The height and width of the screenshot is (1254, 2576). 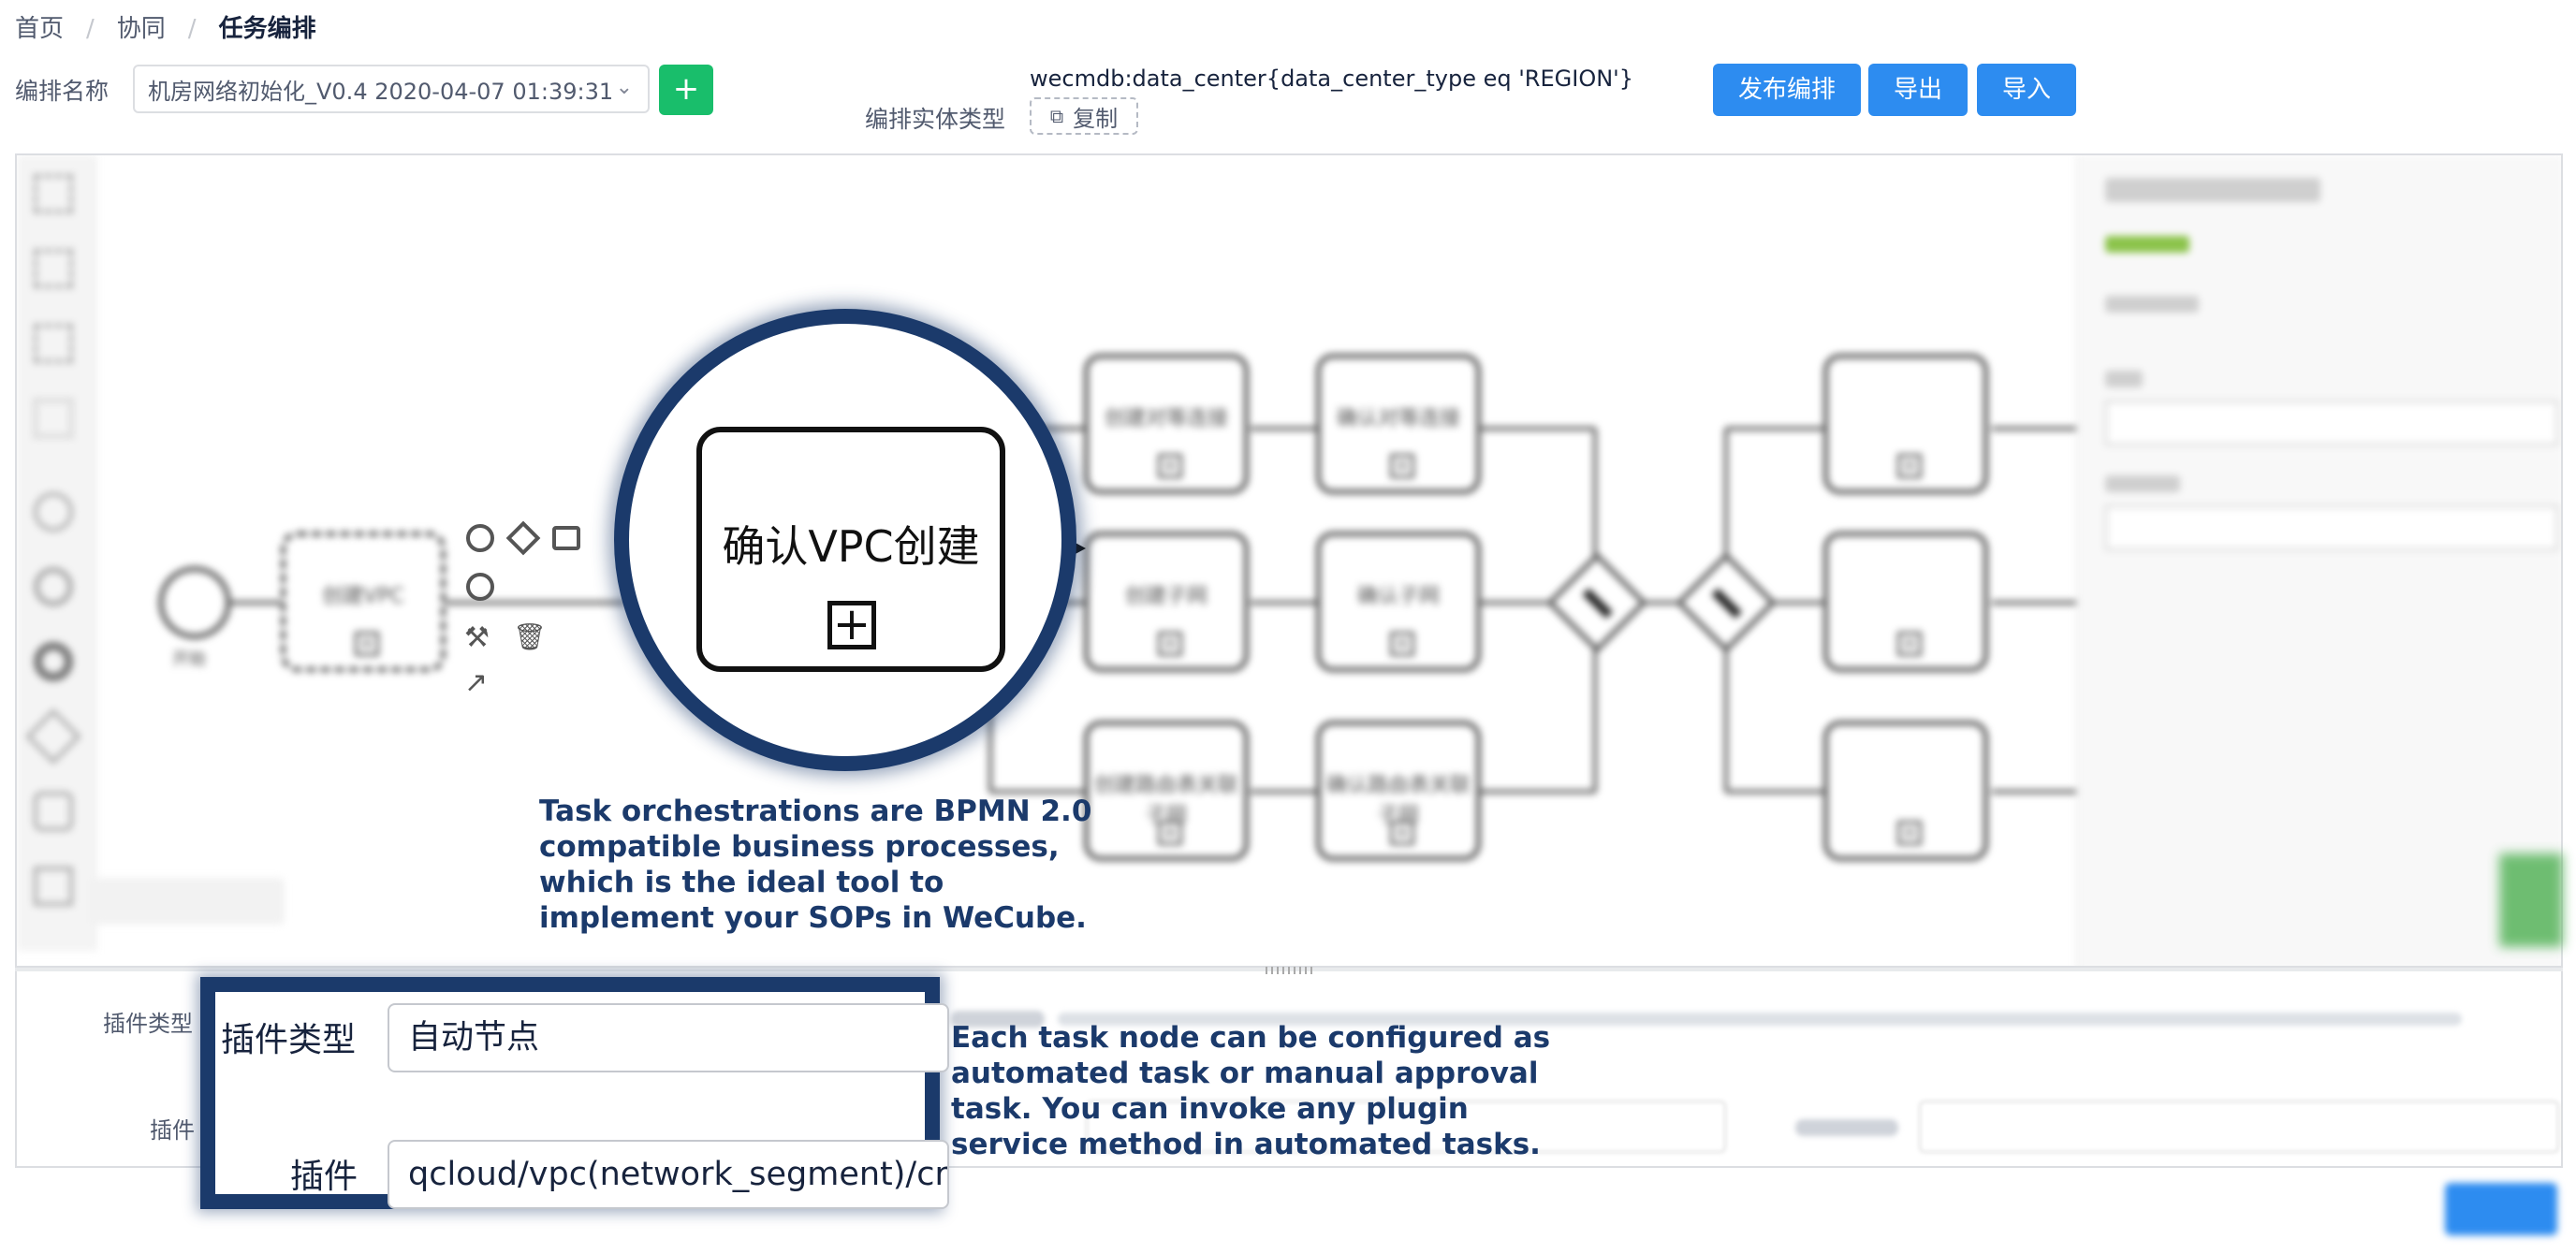 What do you see at coordinates (1251, 1038) in the screenshot?
I see `caption-line: Each task node can be configured as` at bounding box center [1251, 1038].